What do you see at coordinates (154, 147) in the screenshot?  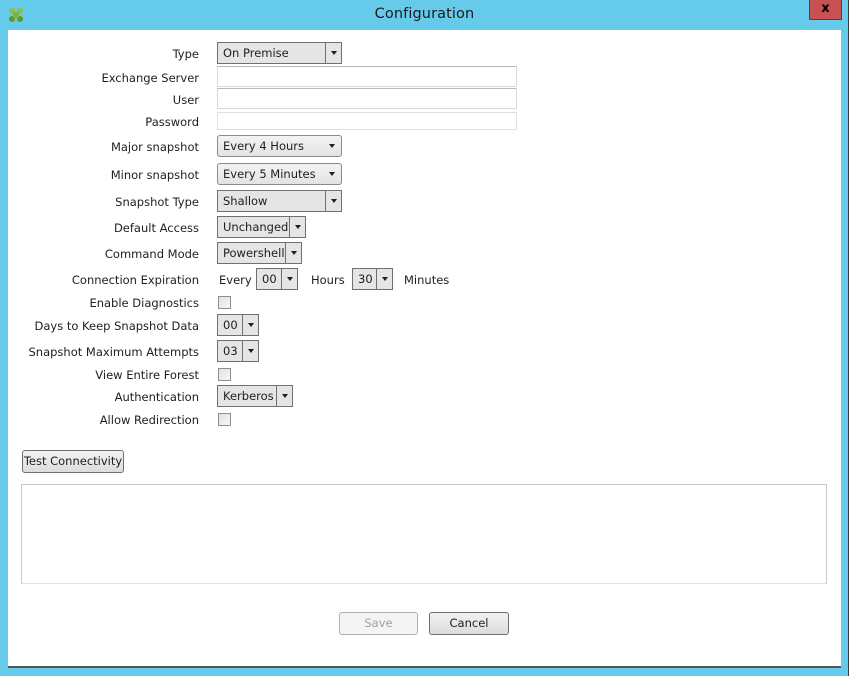 I see `major-snapshot-label: Major snapshot` at bounding box center [154, 147].